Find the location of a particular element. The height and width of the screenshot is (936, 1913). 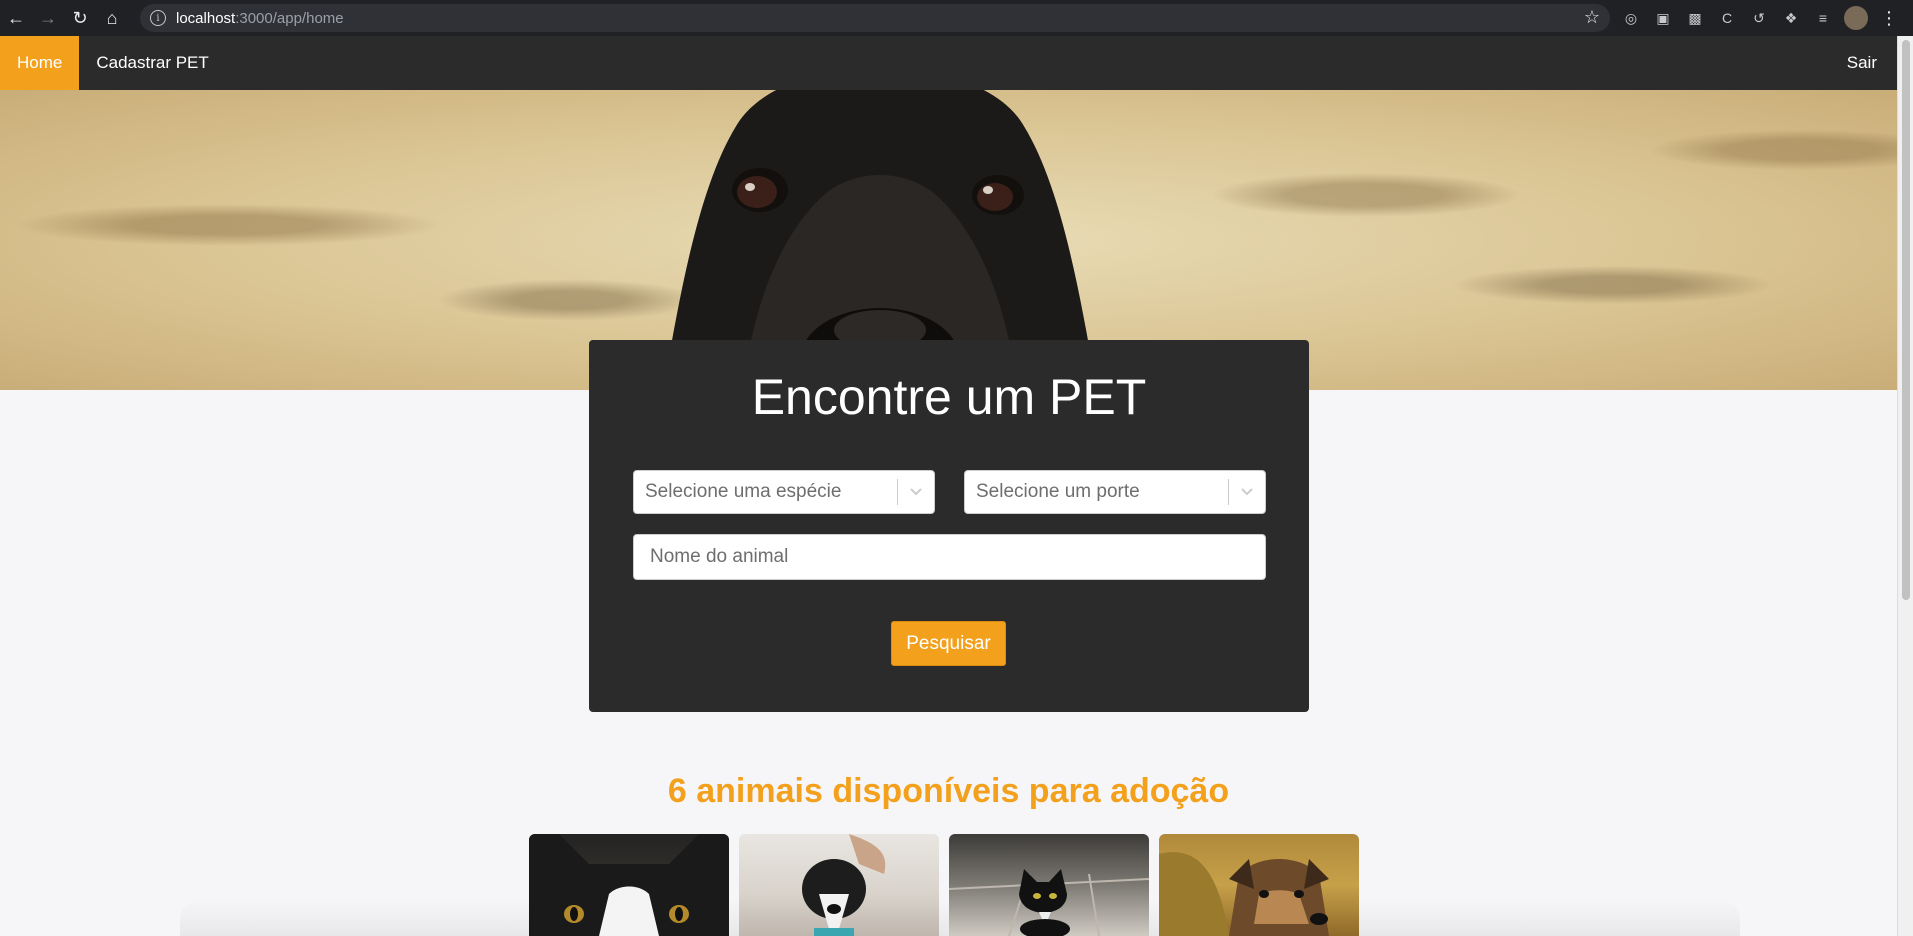

url-path: :3000/app/home is located at coordinates (289, 18).